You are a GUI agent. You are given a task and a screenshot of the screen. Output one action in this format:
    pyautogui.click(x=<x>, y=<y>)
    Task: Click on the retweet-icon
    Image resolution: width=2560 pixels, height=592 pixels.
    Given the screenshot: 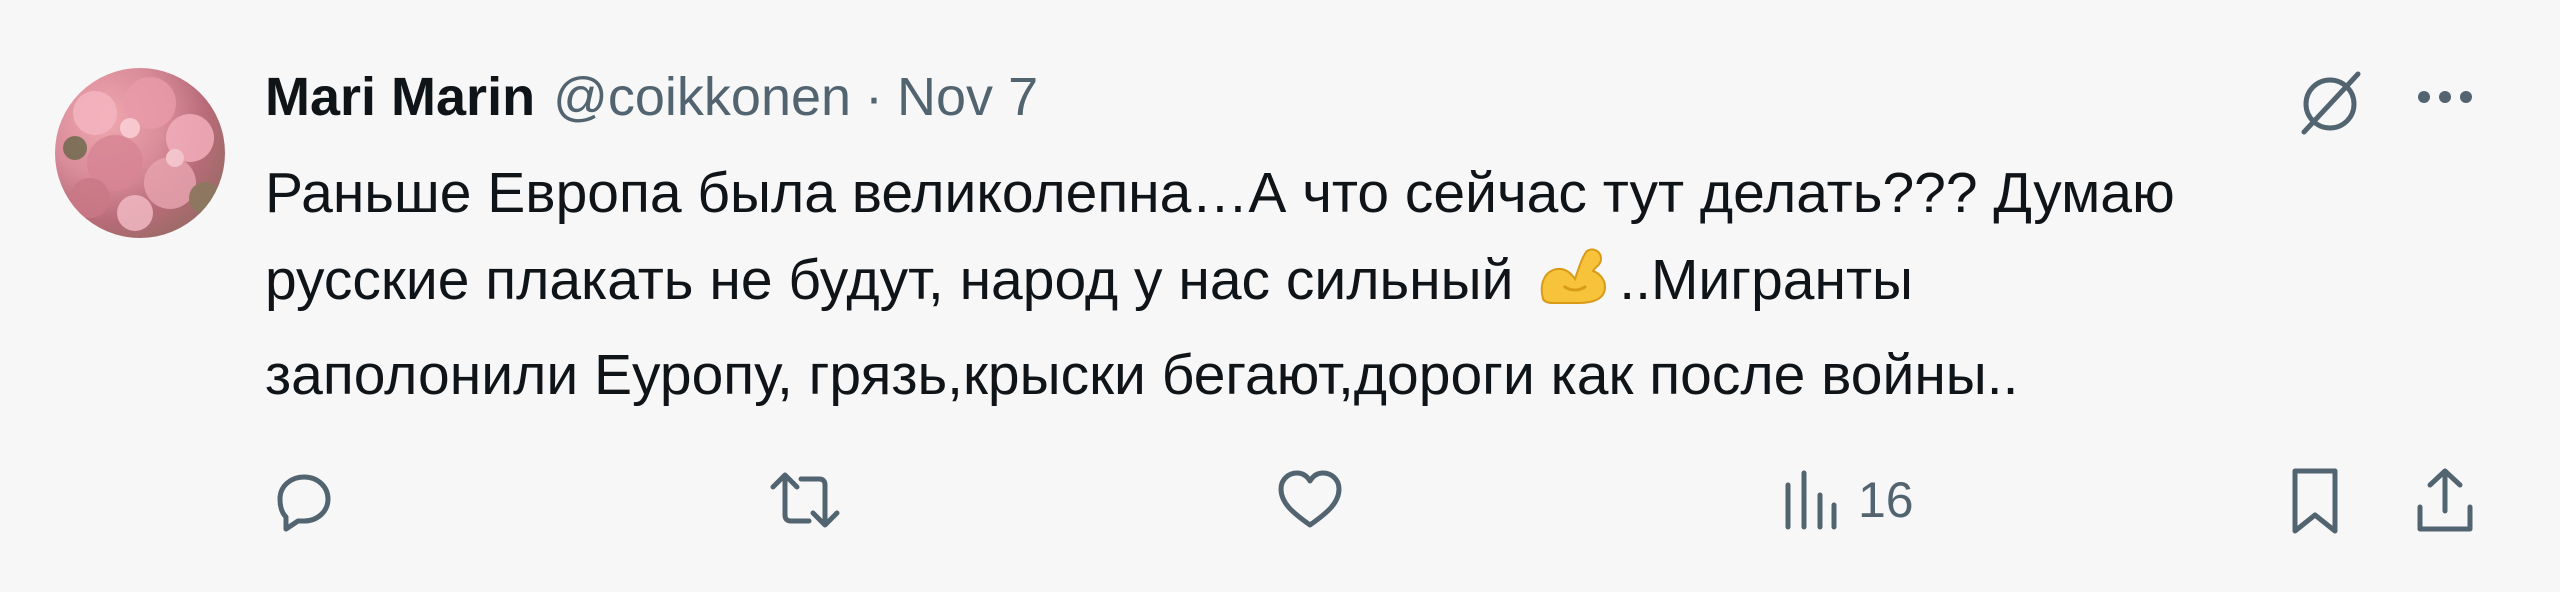 What is the action you would take?
    pyautogui.click(x=805, y=500)
    